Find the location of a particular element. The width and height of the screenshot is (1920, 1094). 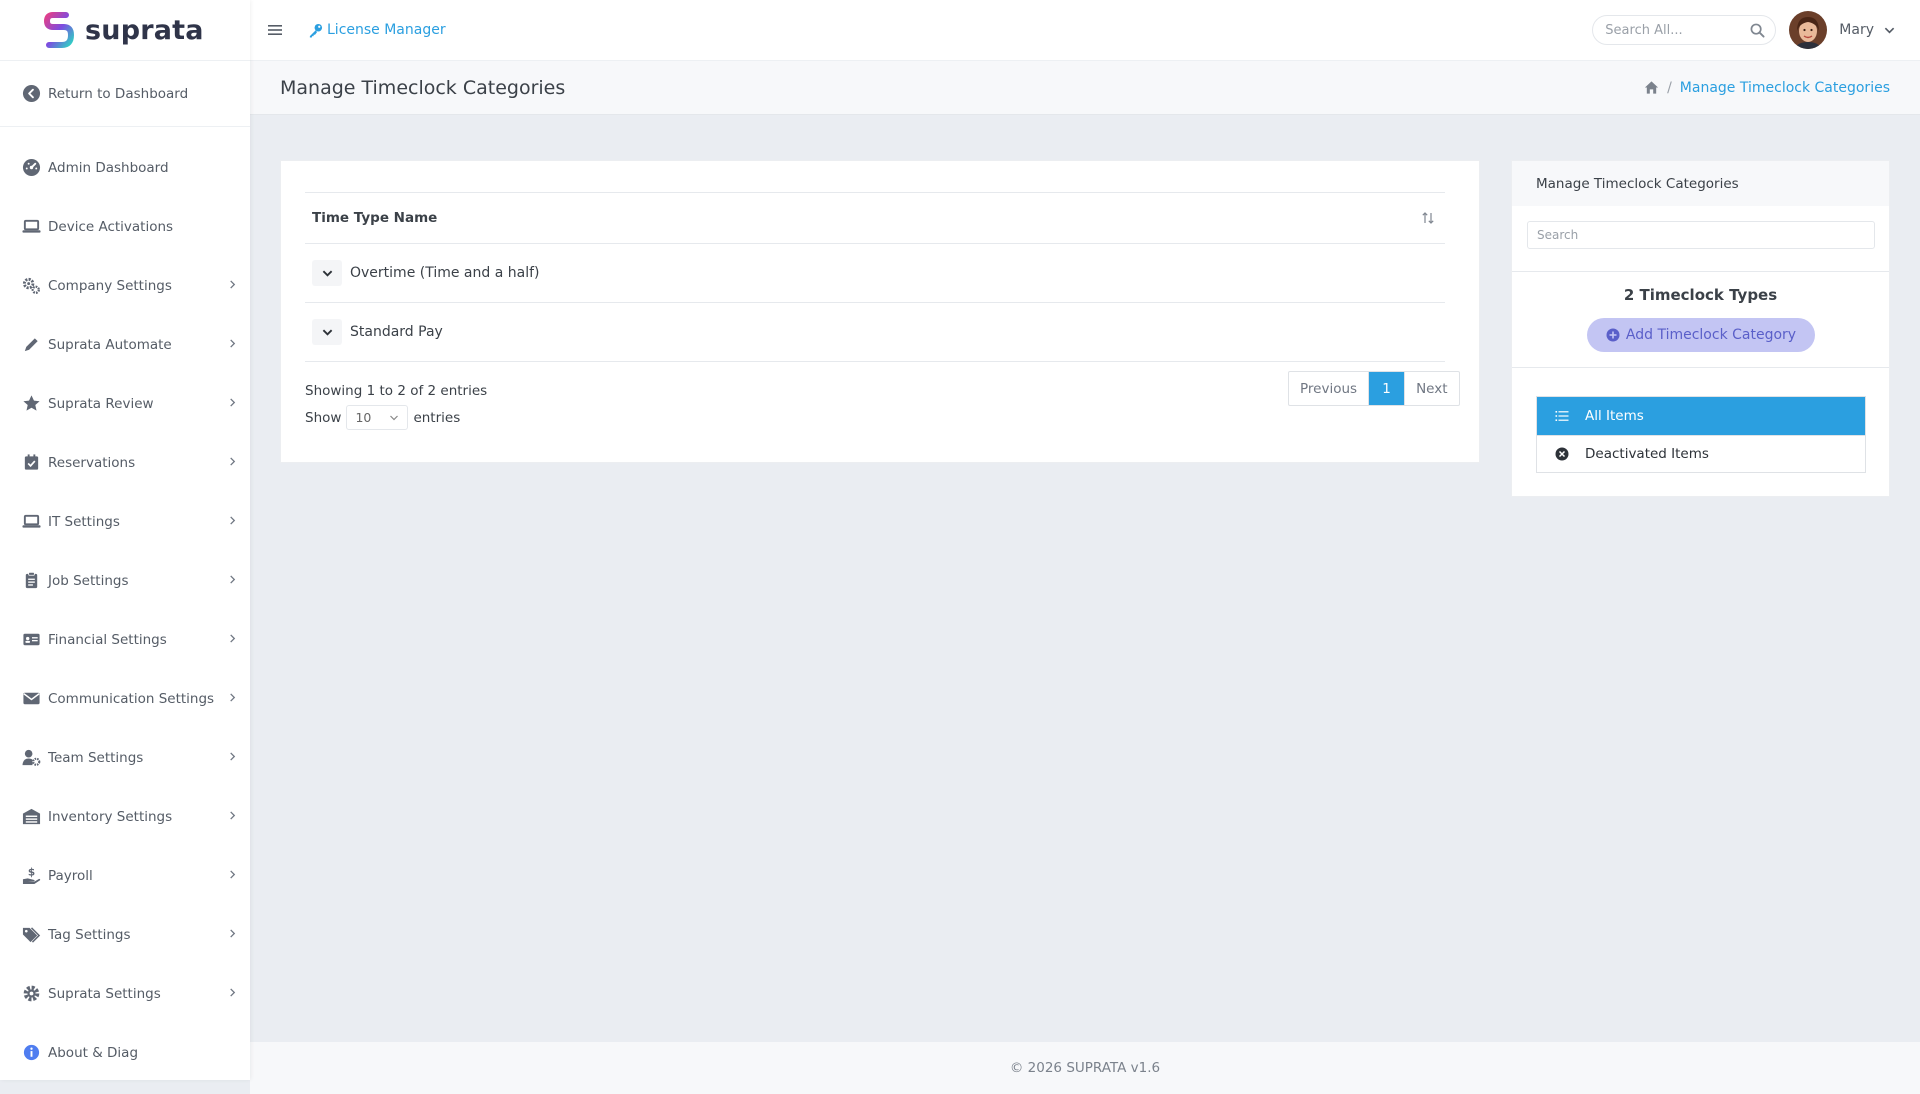

gauge-icon is located at coordinates (31, 168).